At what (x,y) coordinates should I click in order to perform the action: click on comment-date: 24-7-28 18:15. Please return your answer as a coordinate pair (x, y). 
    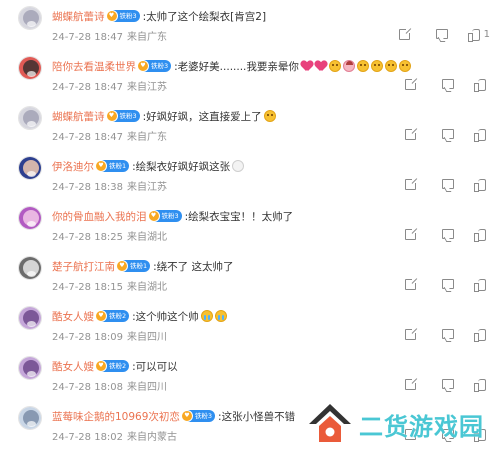
    Looking at the image, I should click on (88, 287).